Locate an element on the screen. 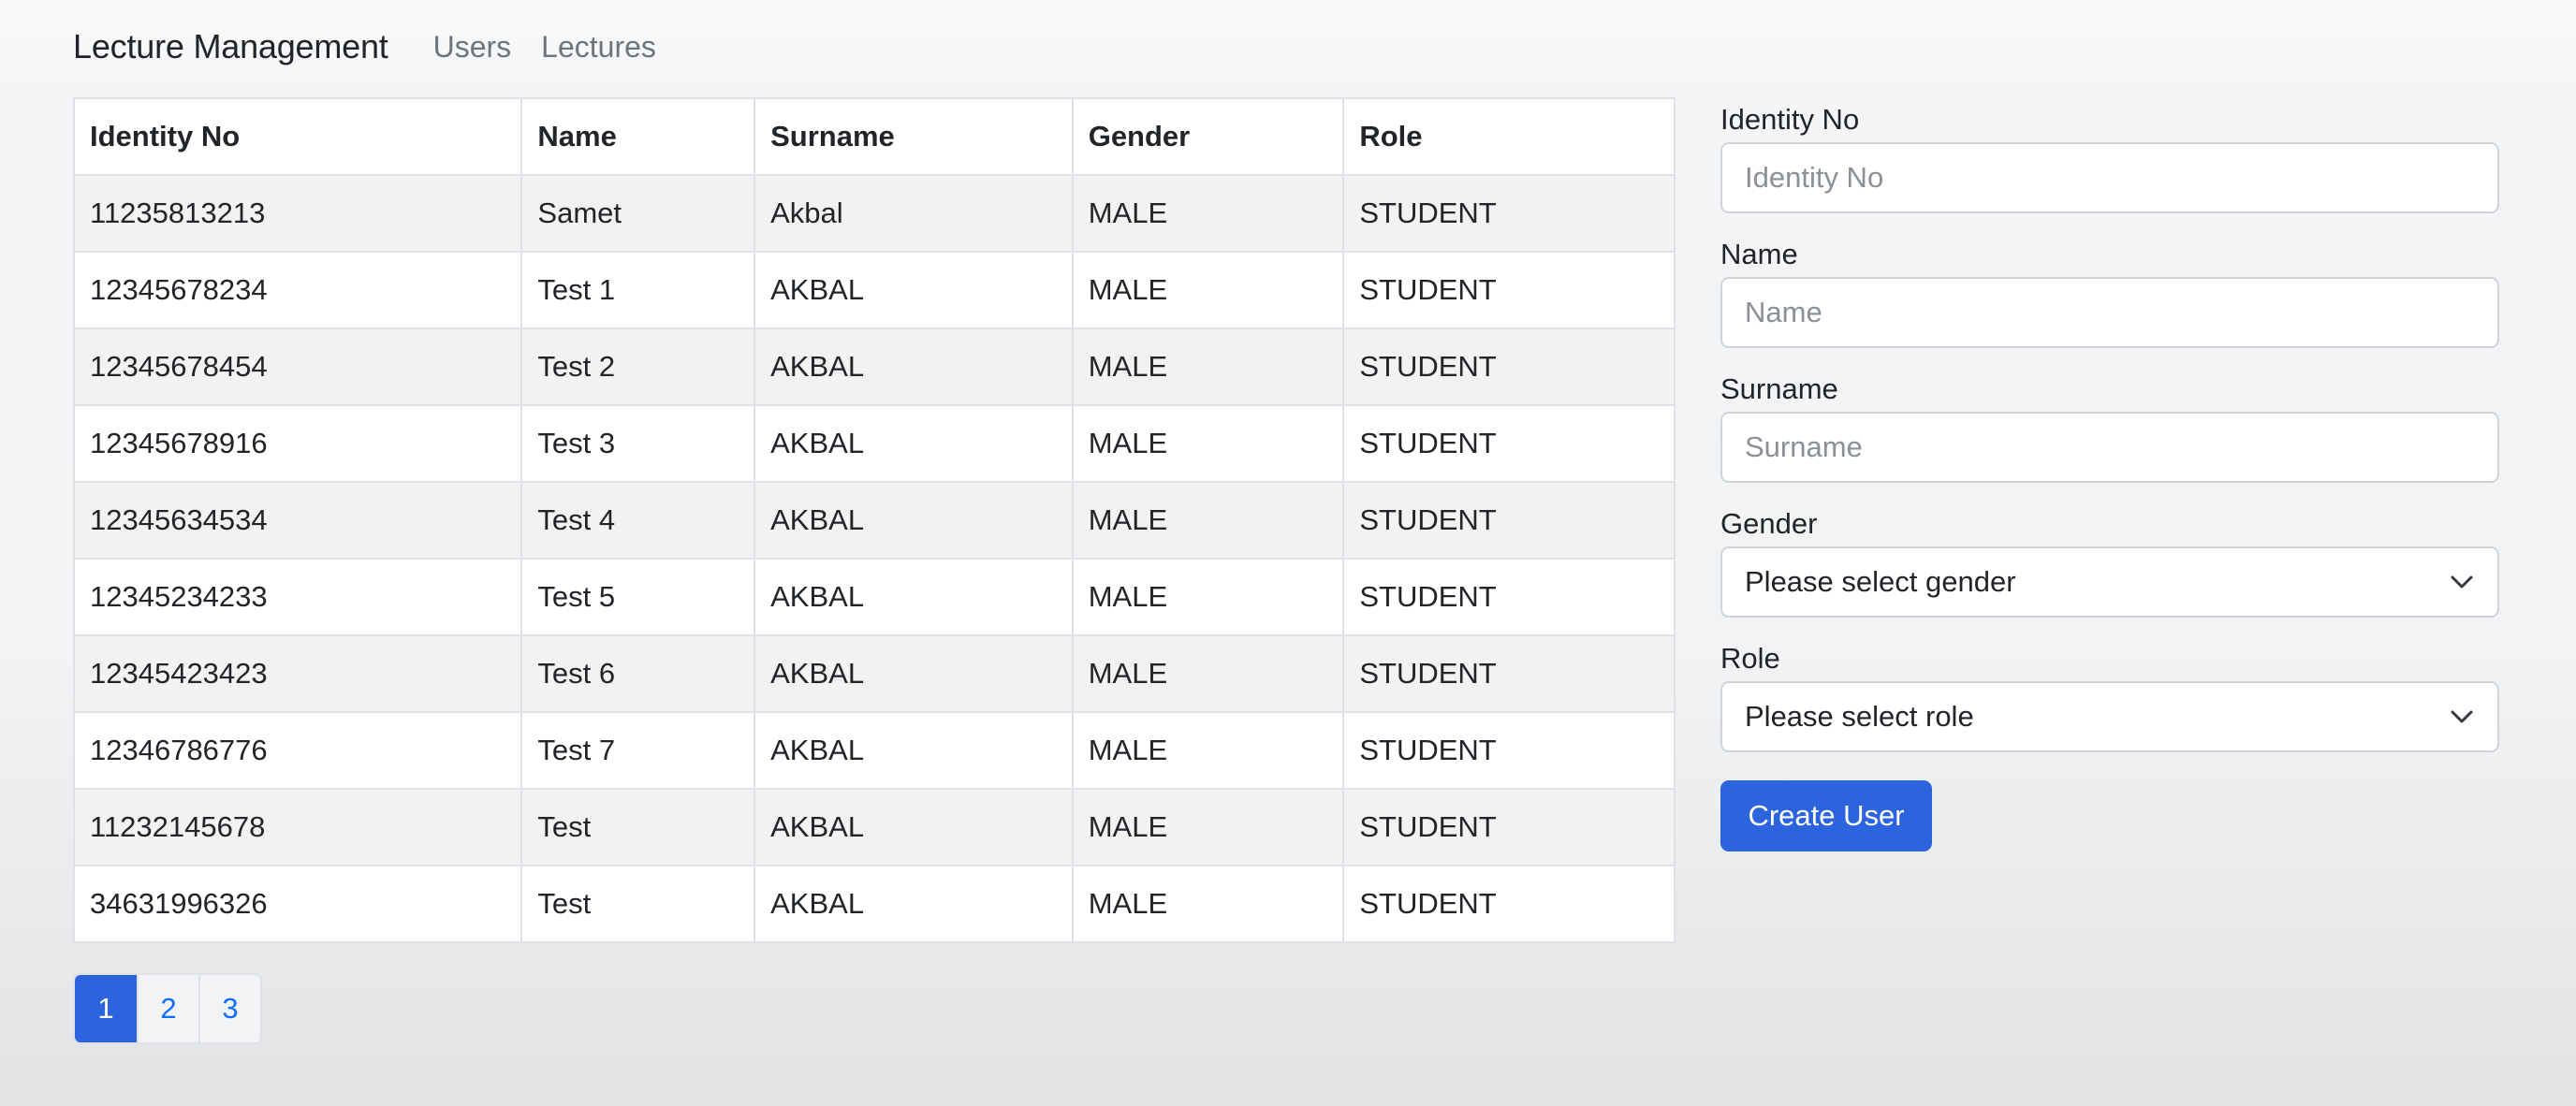 Image resolution: width=2576 pixels, height=1106 pixels. name-label: Name is located at coordinates (1759, 254).